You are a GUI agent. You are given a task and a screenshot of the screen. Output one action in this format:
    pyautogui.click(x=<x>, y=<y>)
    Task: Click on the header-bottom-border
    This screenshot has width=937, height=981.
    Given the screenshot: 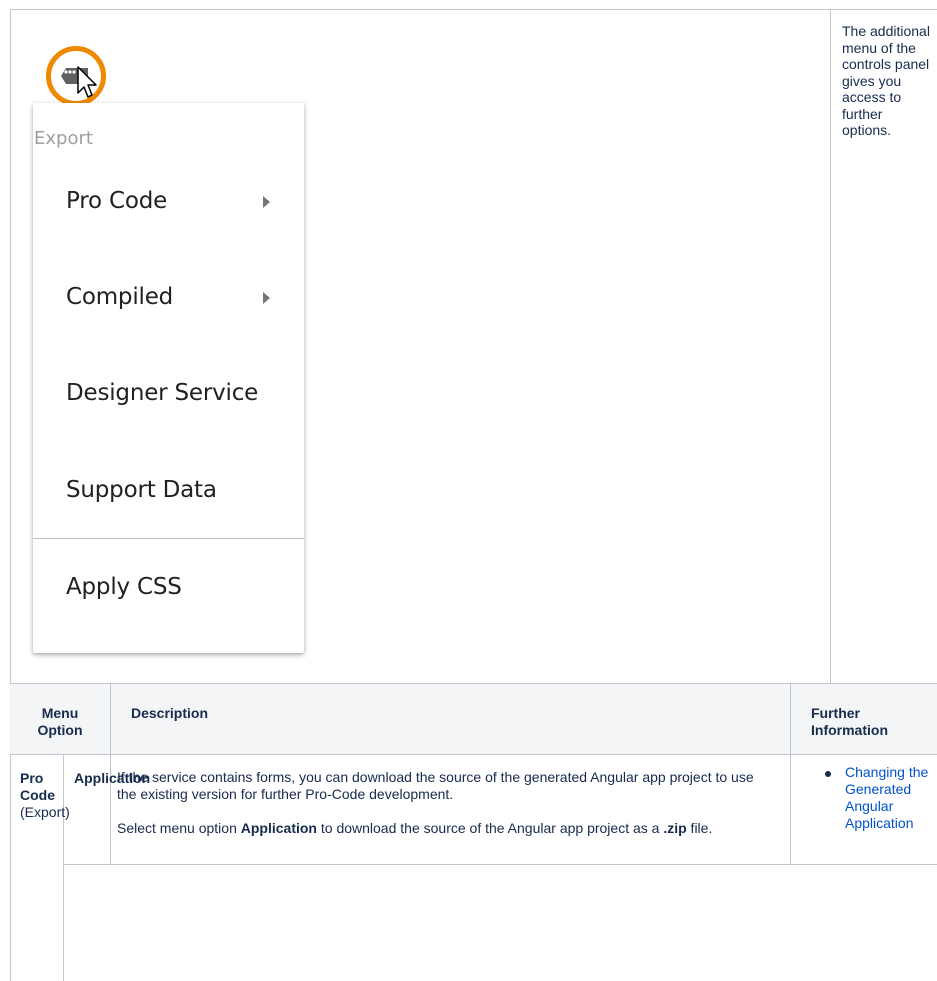 What is the action you would take?
    pyautogui.click(x=473, y=754)
    